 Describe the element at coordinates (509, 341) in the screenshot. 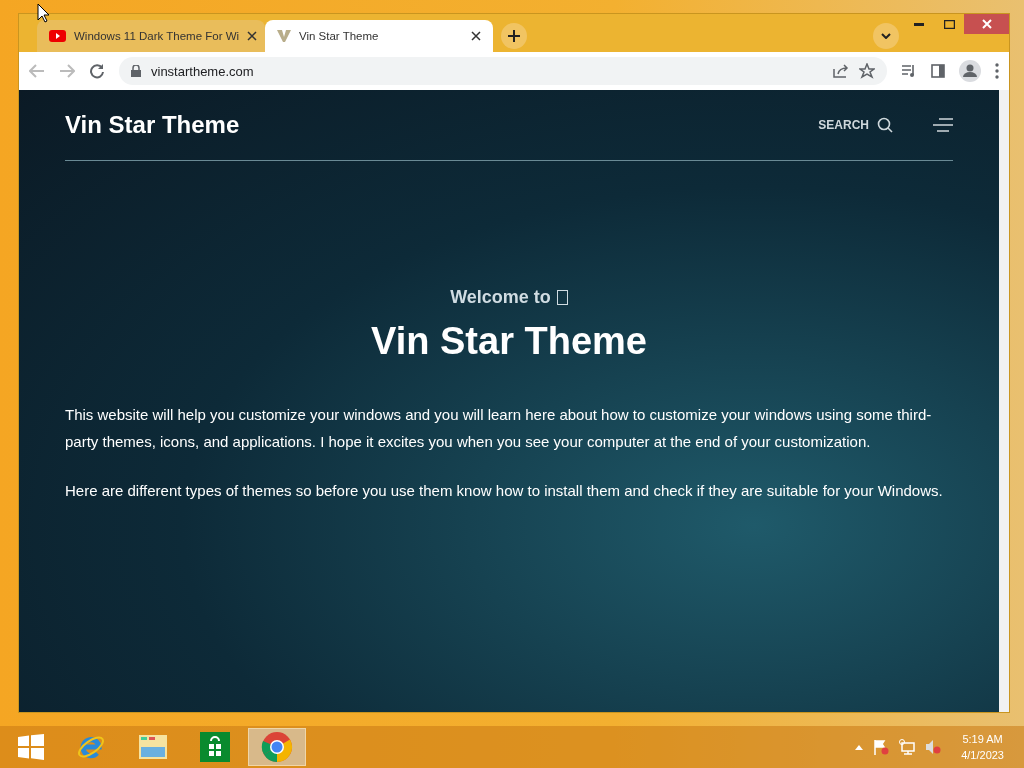

I see `hero-title: Vin Star Theme` at that location.